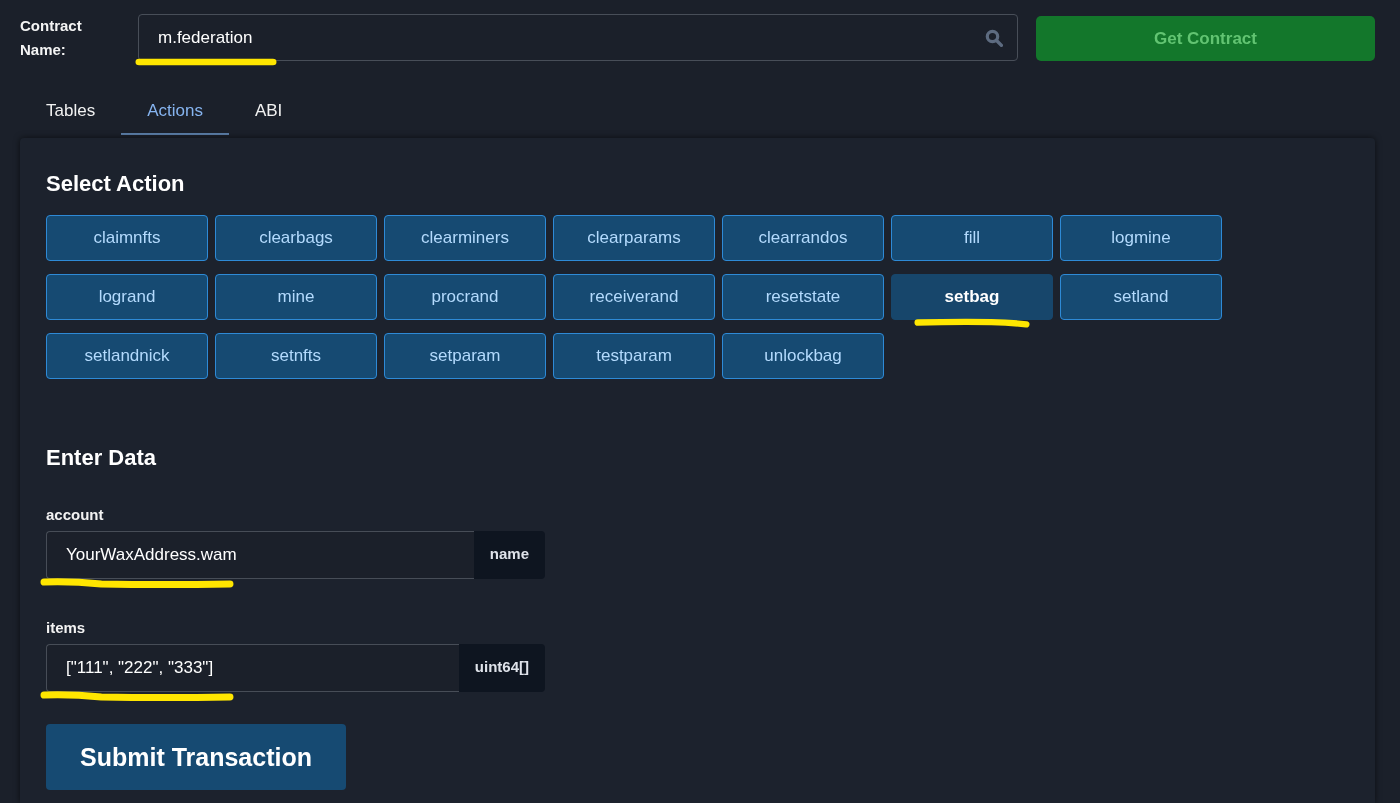  What do you see at coordinates (196, 757) in the screenshot?
I see `submit-transaction-button: Submit Transaction` at bounding box center [196, 757].